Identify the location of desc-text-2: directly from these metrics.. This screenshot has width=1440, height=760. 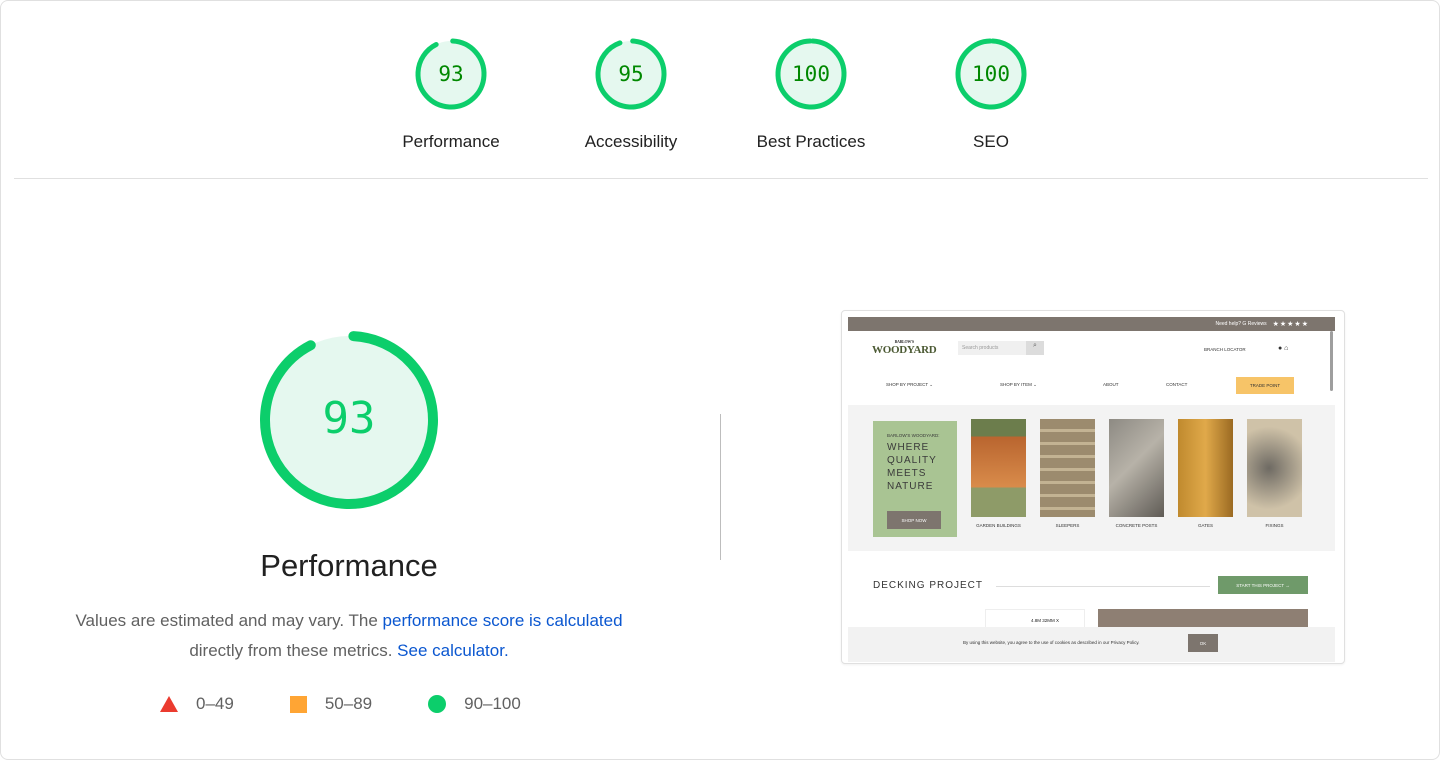
(291, 650).